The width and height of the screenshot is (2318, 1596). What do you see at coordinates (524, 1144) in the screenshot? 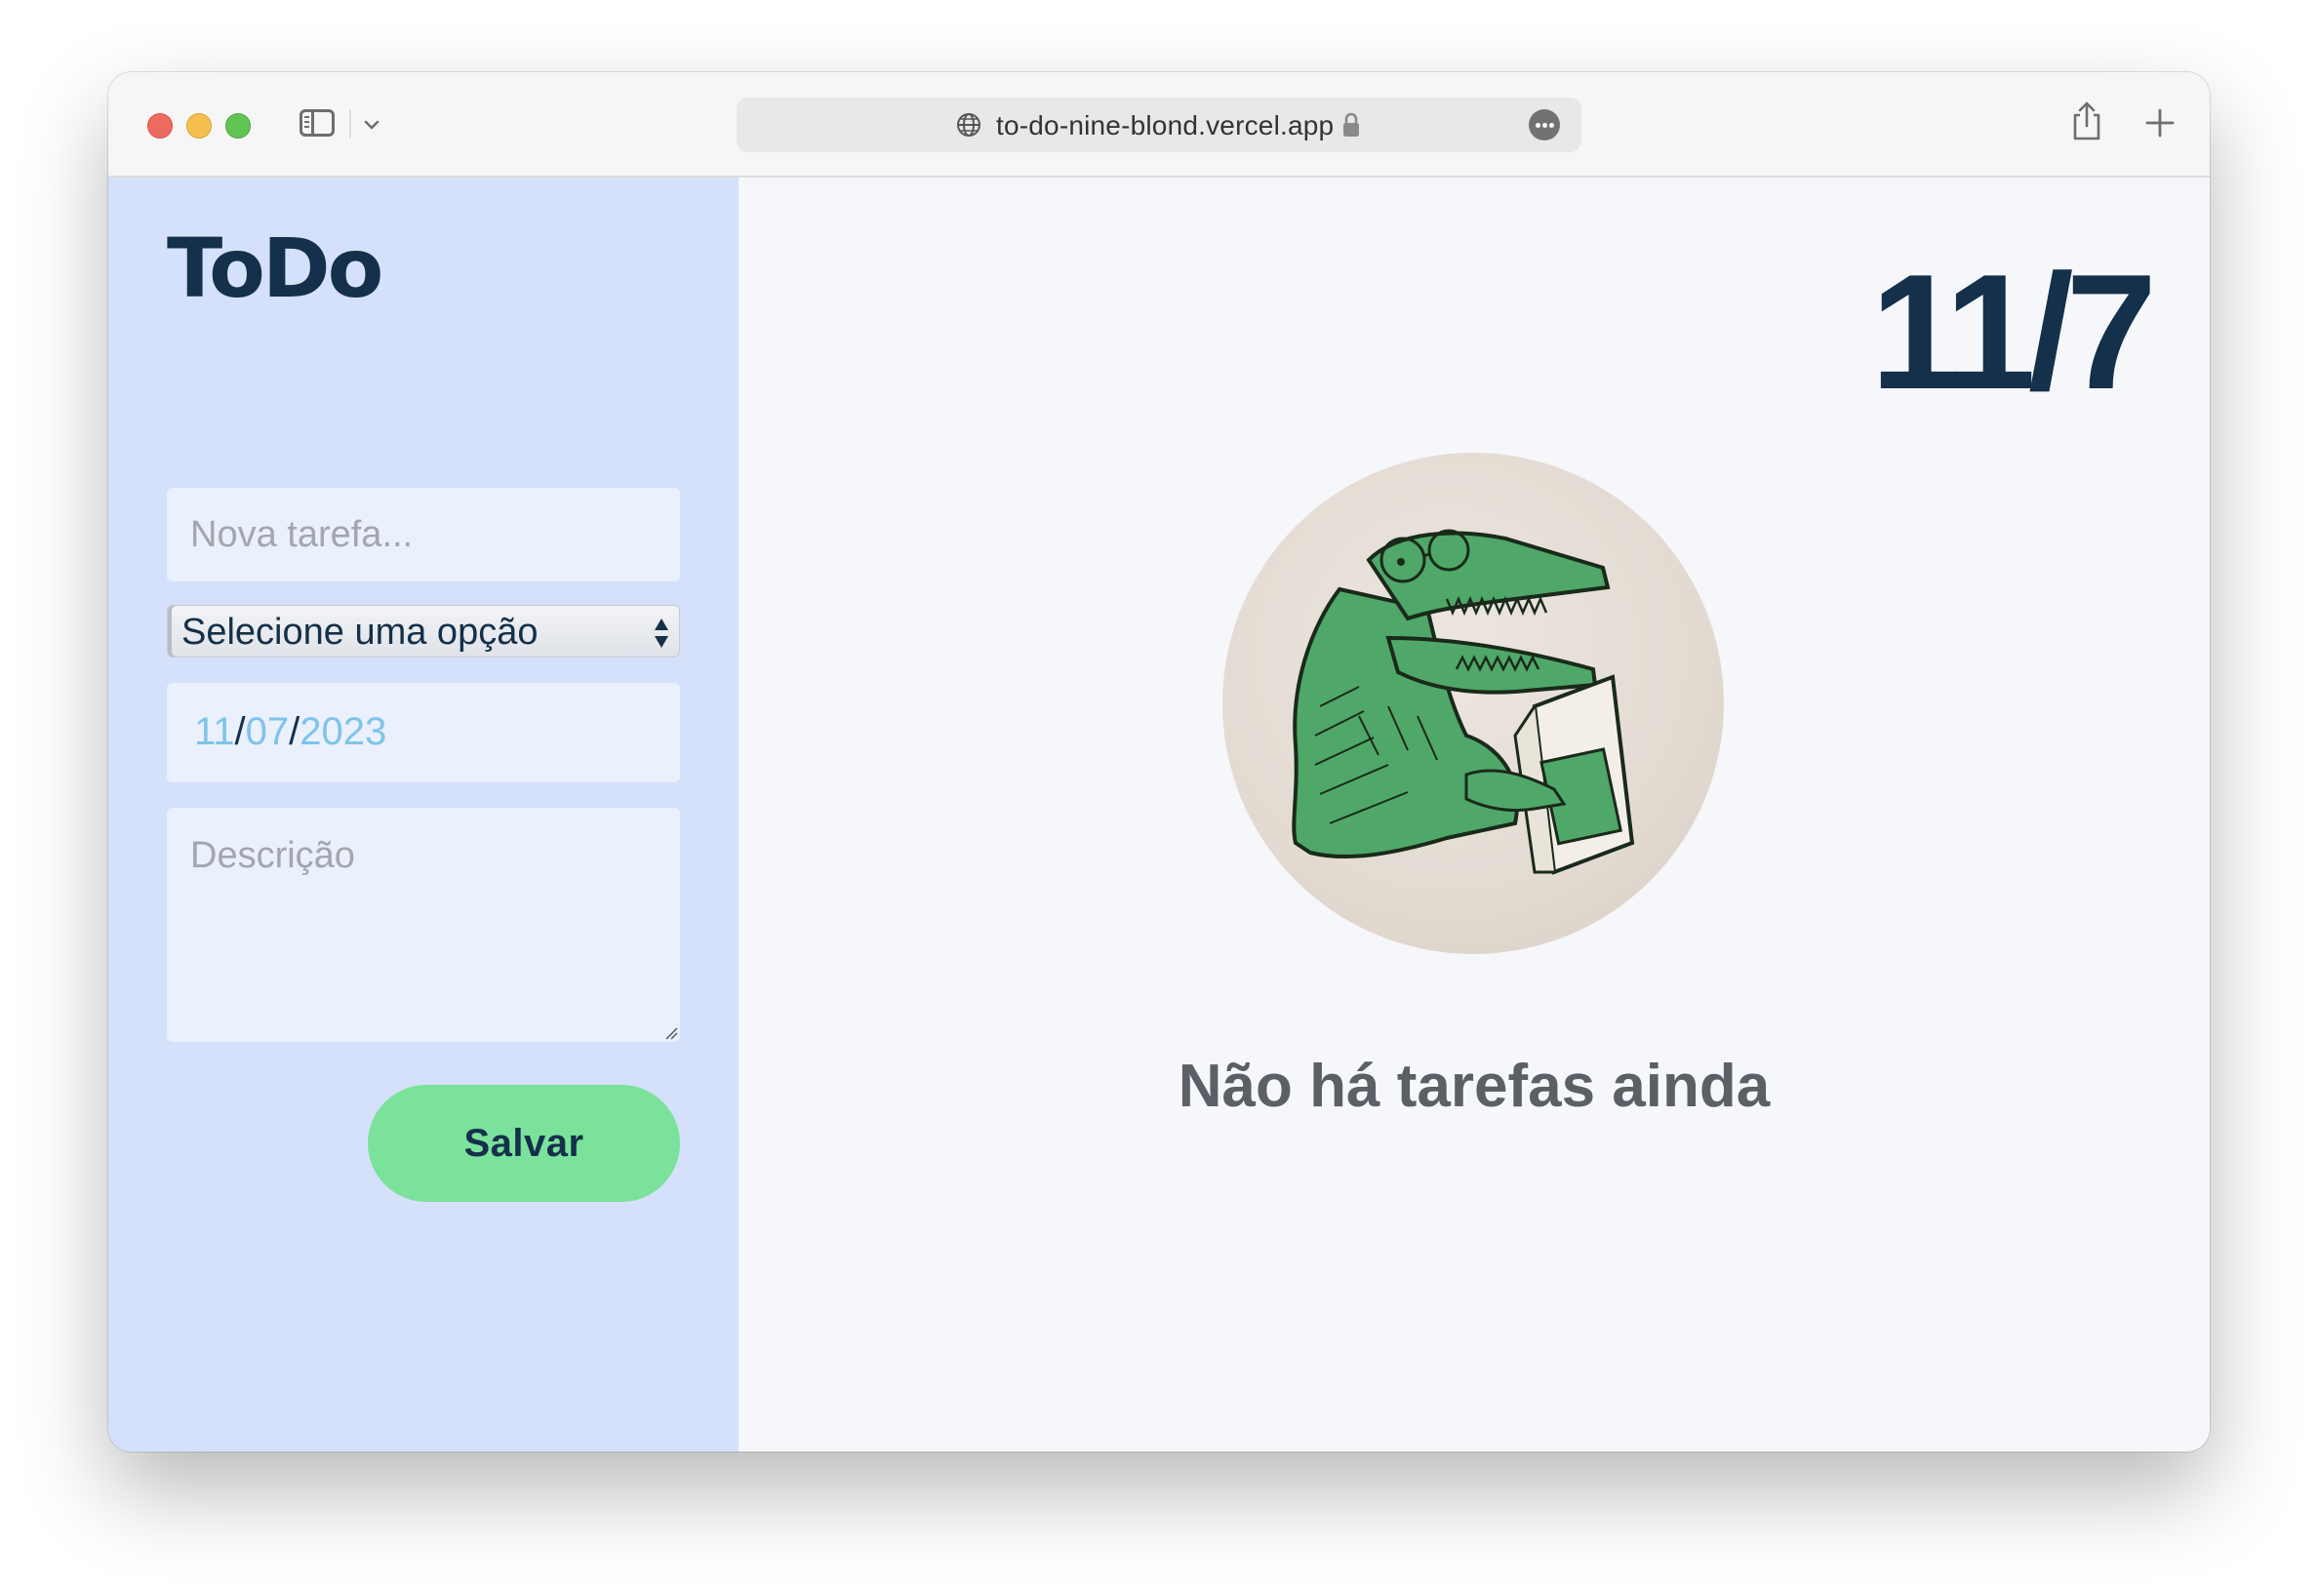
I see `save-button: Salvar` at bounding box center [524, 1144].